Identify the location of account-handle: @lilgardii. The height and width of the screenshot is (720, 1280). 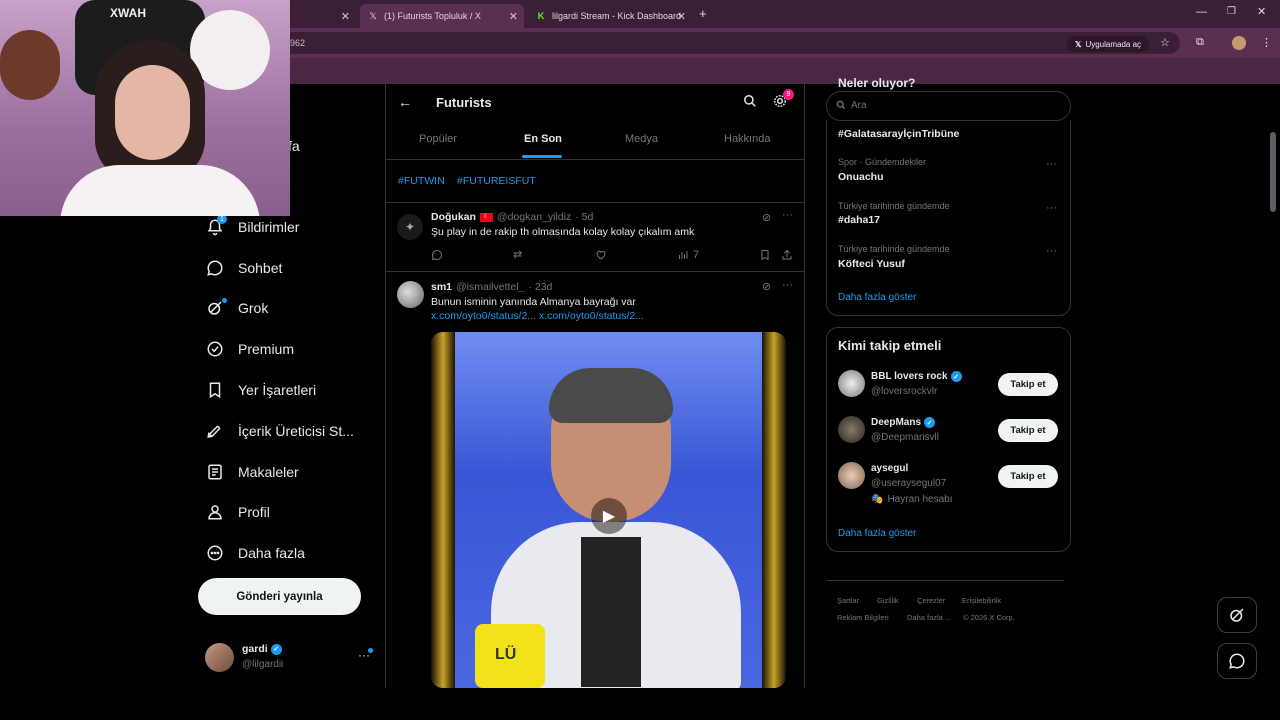
(263, 664).